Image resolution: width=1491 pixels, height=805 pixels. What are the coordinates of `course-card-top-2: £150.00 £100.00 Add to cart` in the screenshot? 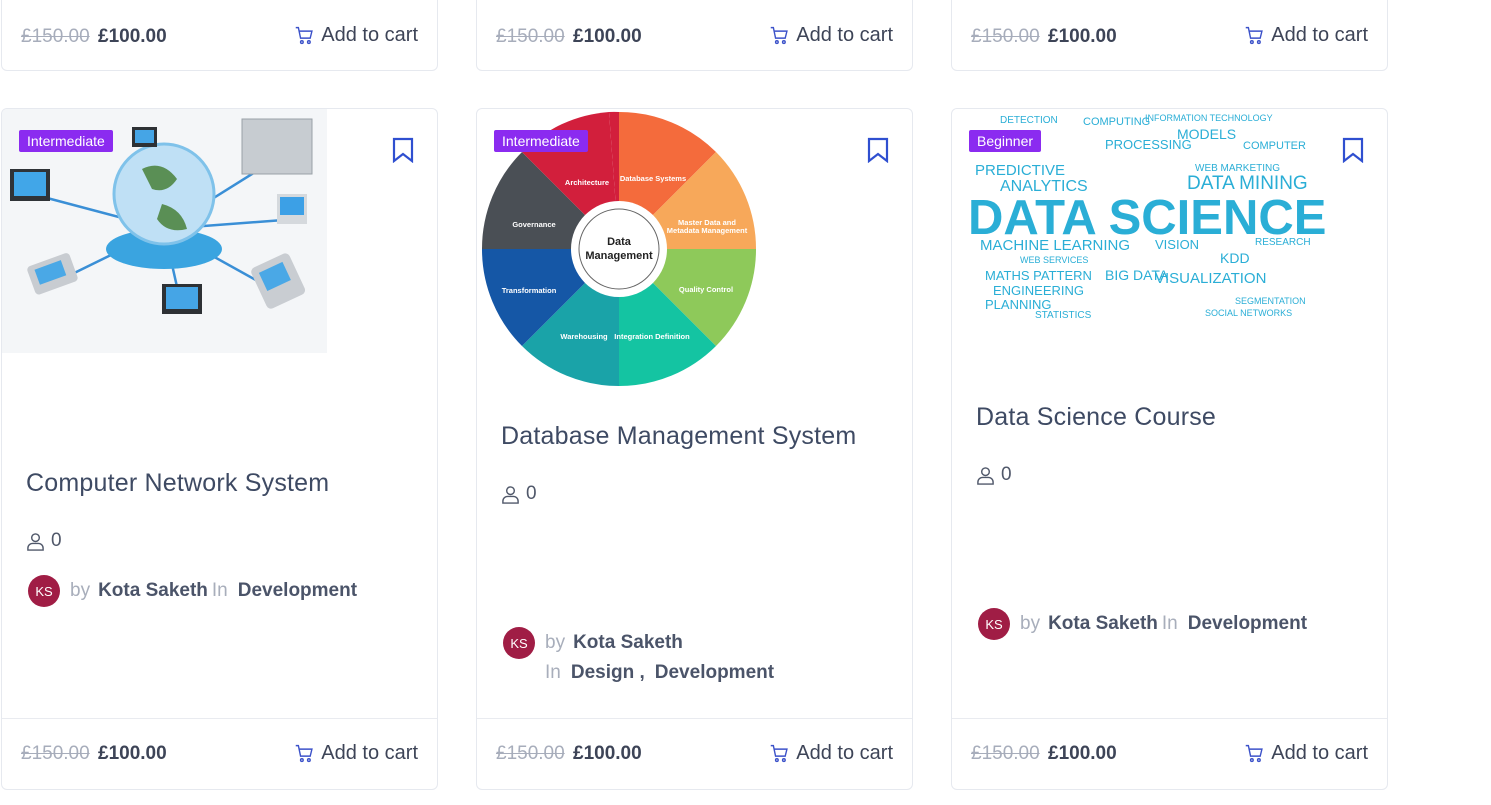 It's located at (694, 35).